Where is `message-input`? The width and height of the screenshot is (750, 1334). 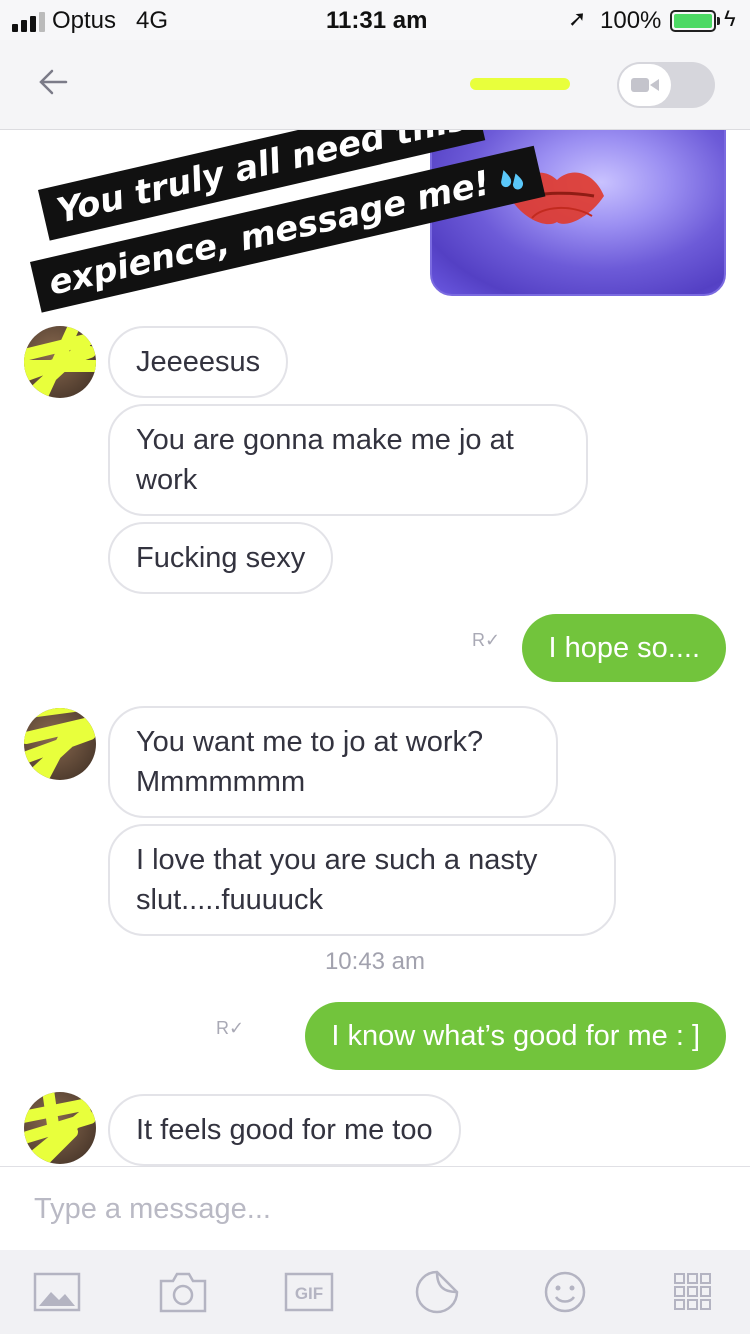 message-input is located at coordinates (374, 1209).